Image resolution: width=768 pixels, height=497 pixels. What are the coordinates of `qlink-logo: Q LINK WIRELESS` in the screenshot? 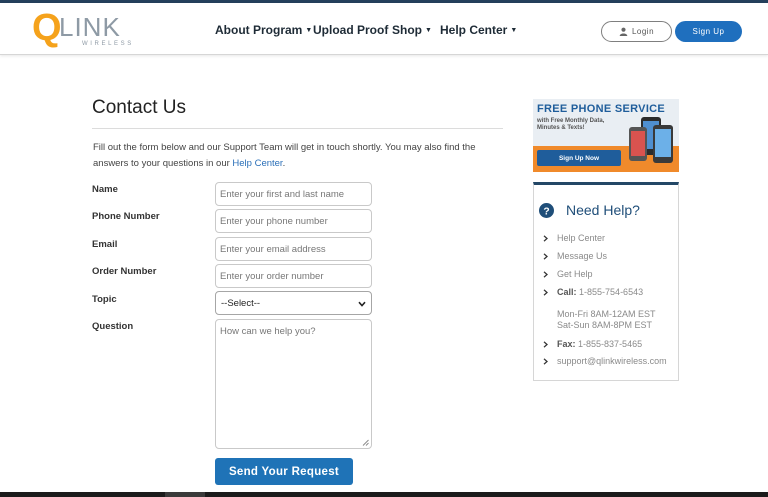 It's located at (81, 28).